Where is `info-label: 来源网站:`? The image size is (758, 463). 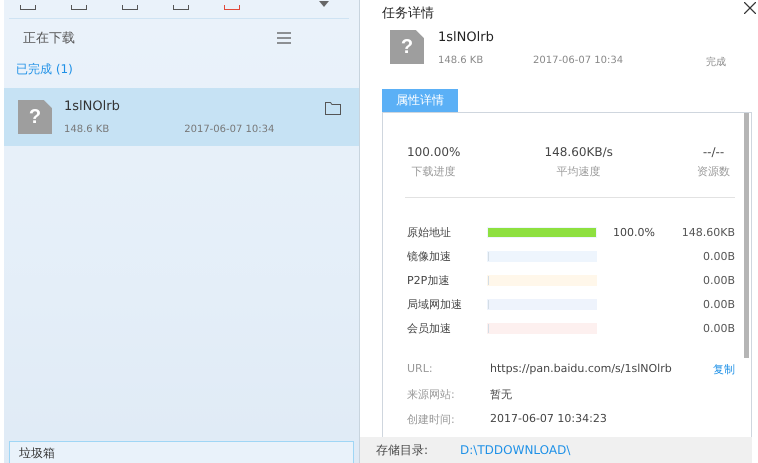 info-label: 来源网站: is located at coordinates (431, 394).